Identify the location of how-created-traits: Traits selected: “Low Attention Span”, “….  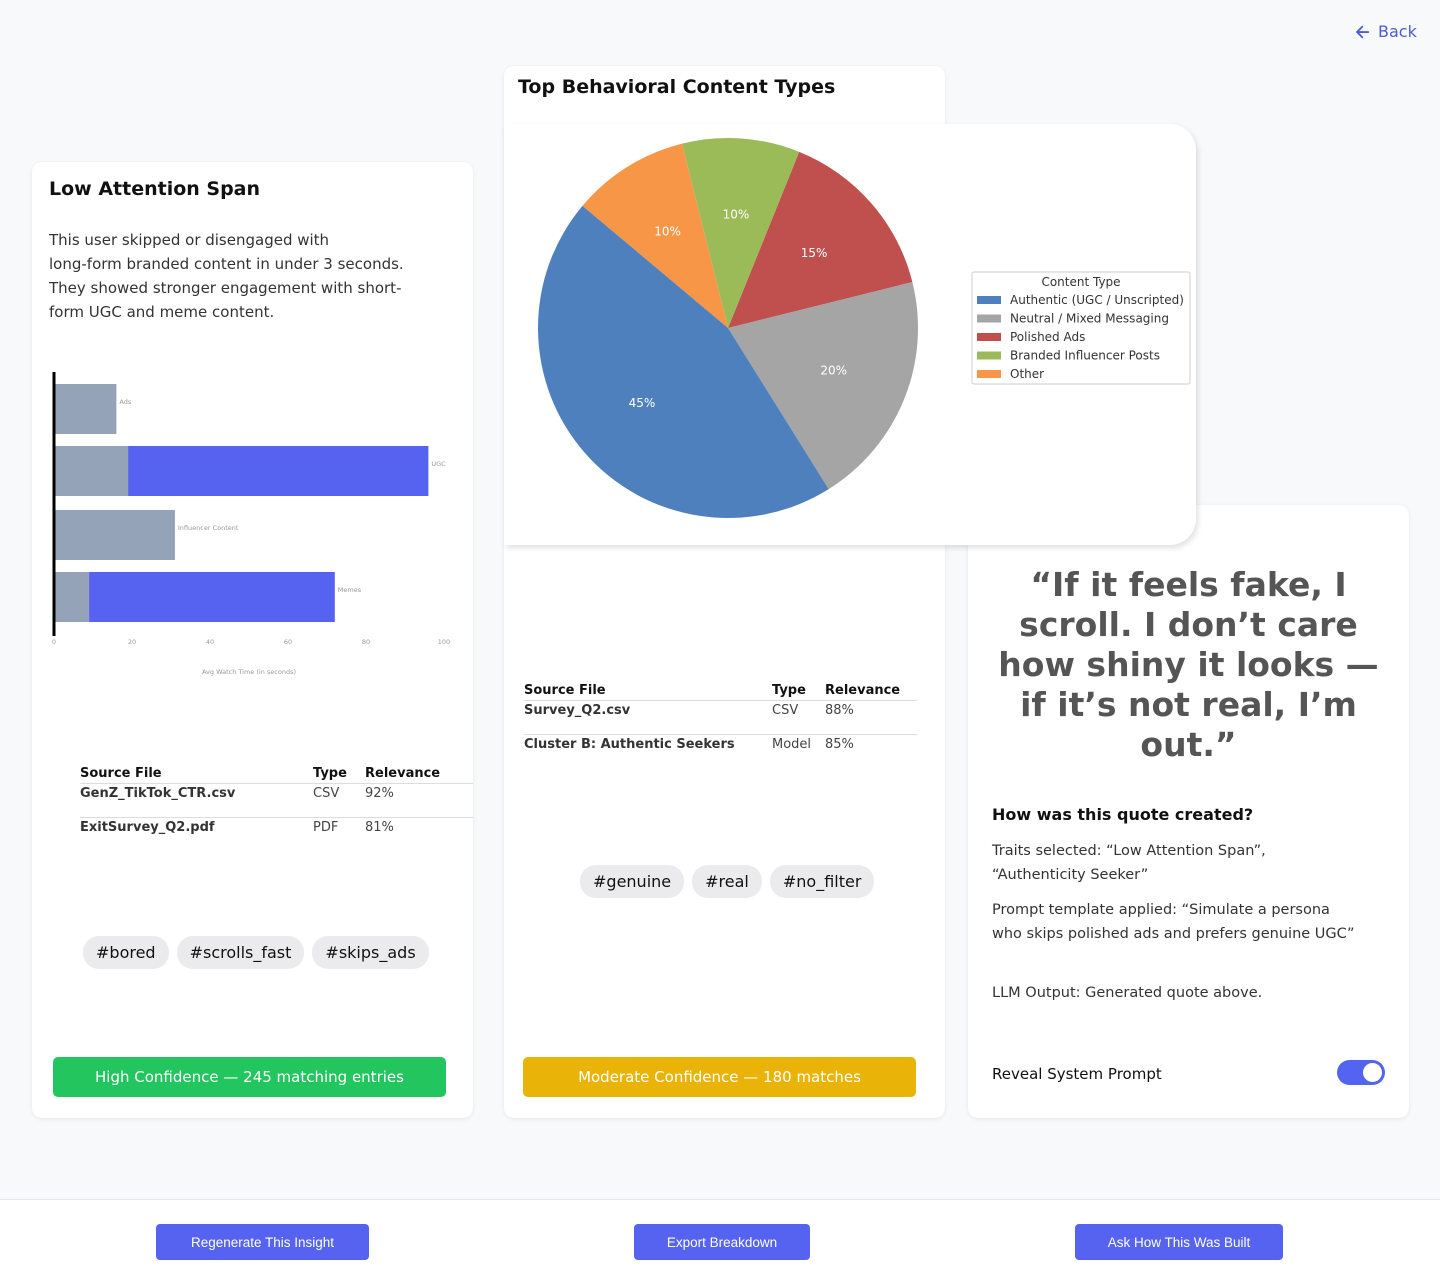
(1129, 863).